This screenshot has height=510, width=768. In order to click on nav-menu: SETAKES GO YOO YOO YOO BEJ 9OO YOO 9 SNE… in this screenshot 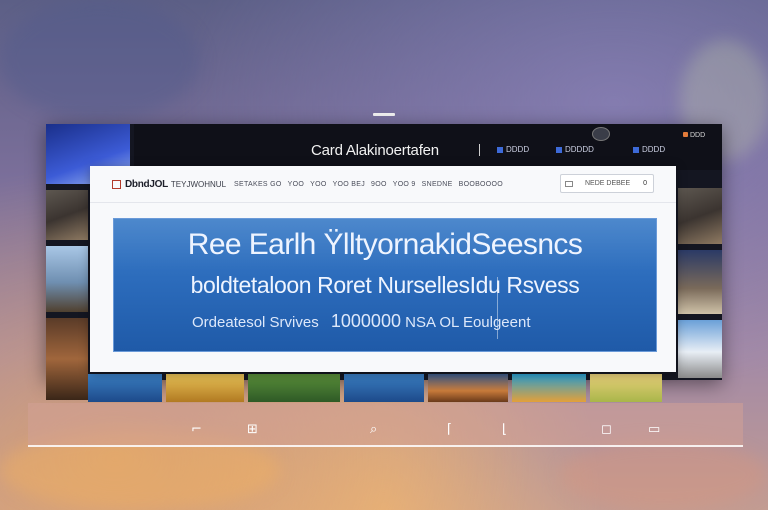, I will do `click(368, 184)`.